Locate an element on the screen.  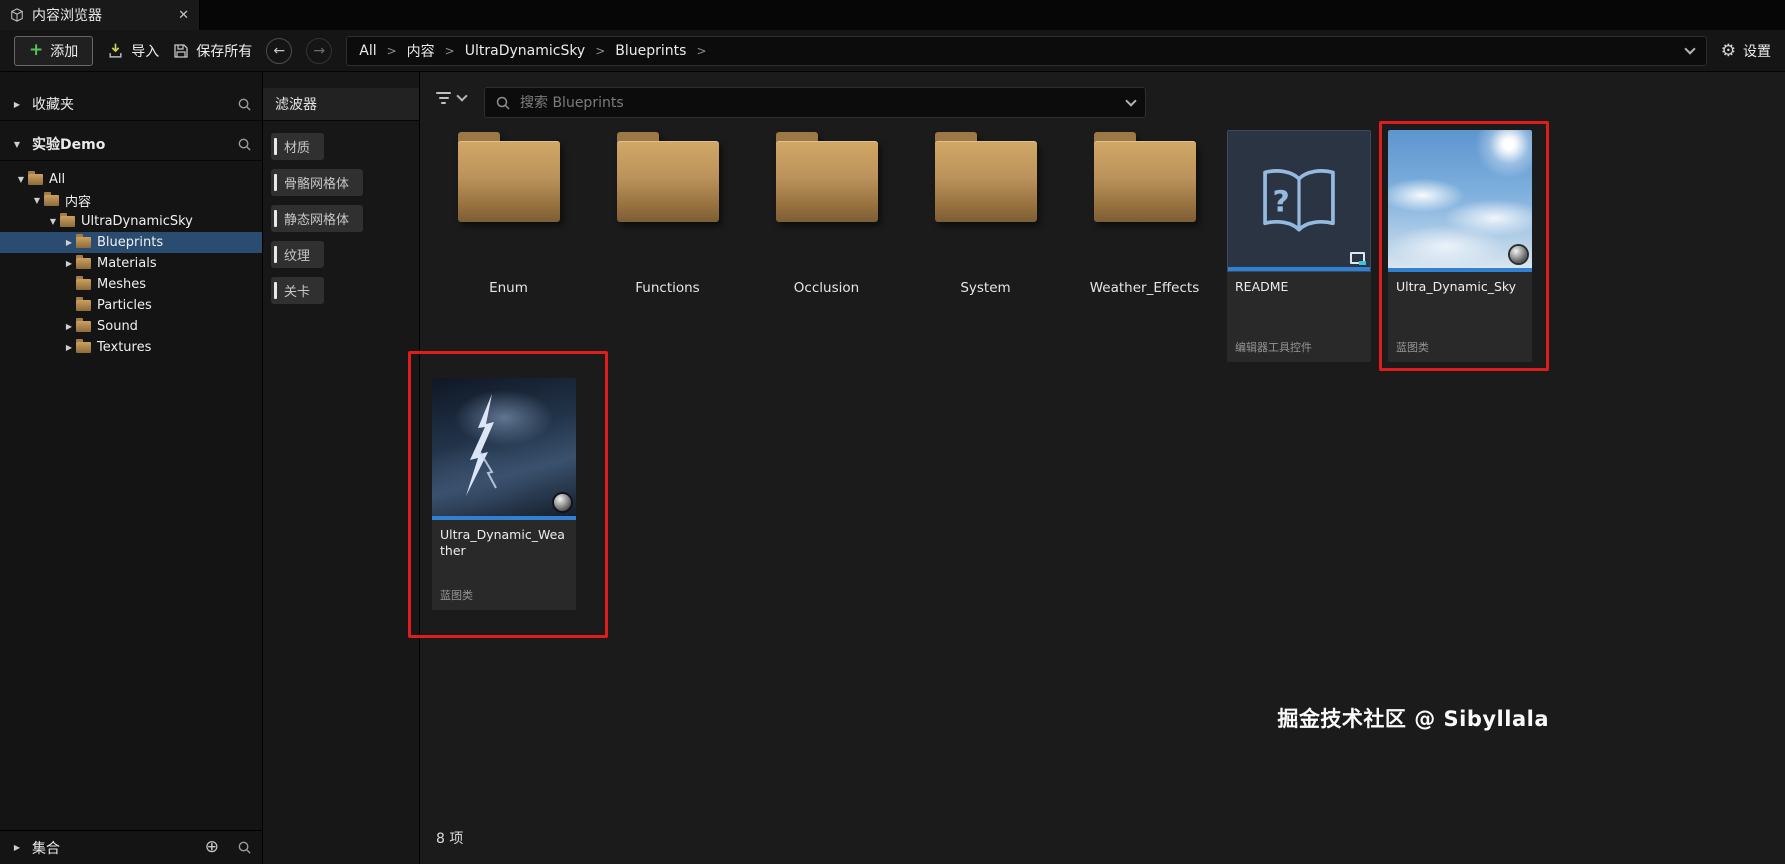
asset-ultra-dynamic-weather: Ultra_Dynamic_Weather 蓝图类 is located at coordinates (504, 494).